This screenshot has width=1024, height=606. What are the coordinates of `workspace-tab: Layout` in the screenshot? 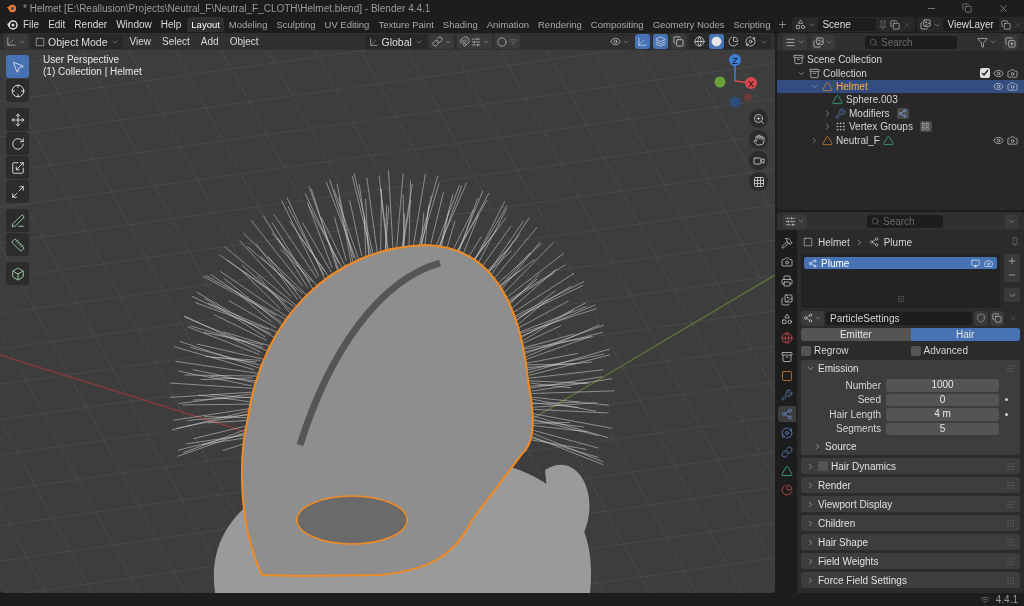 It's located at (205, 24).